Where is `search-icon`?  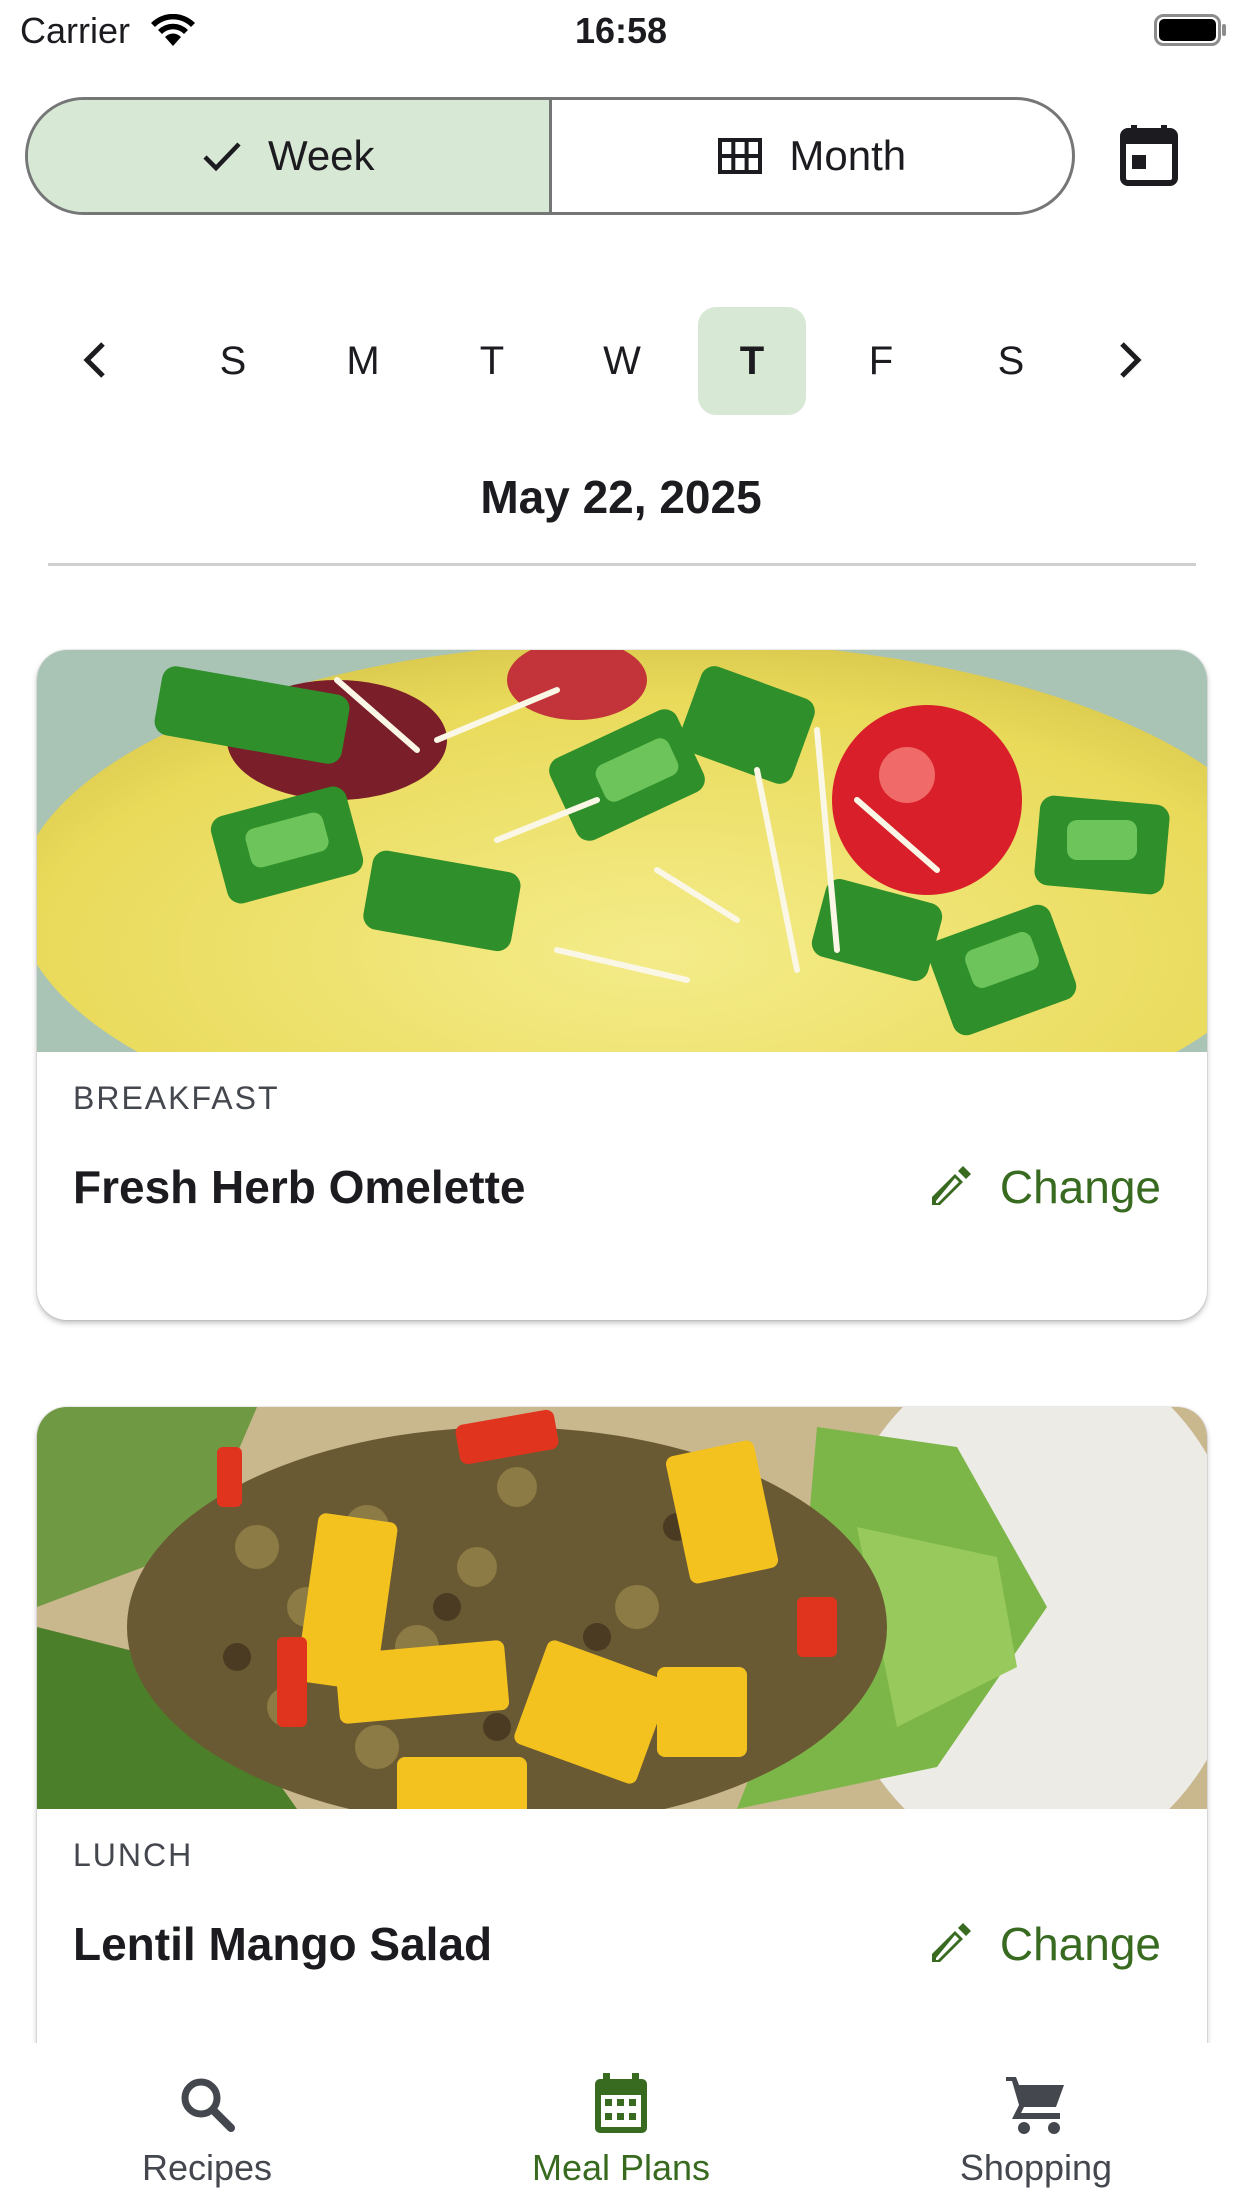
search-icon is located at coordinates (208, 2105).